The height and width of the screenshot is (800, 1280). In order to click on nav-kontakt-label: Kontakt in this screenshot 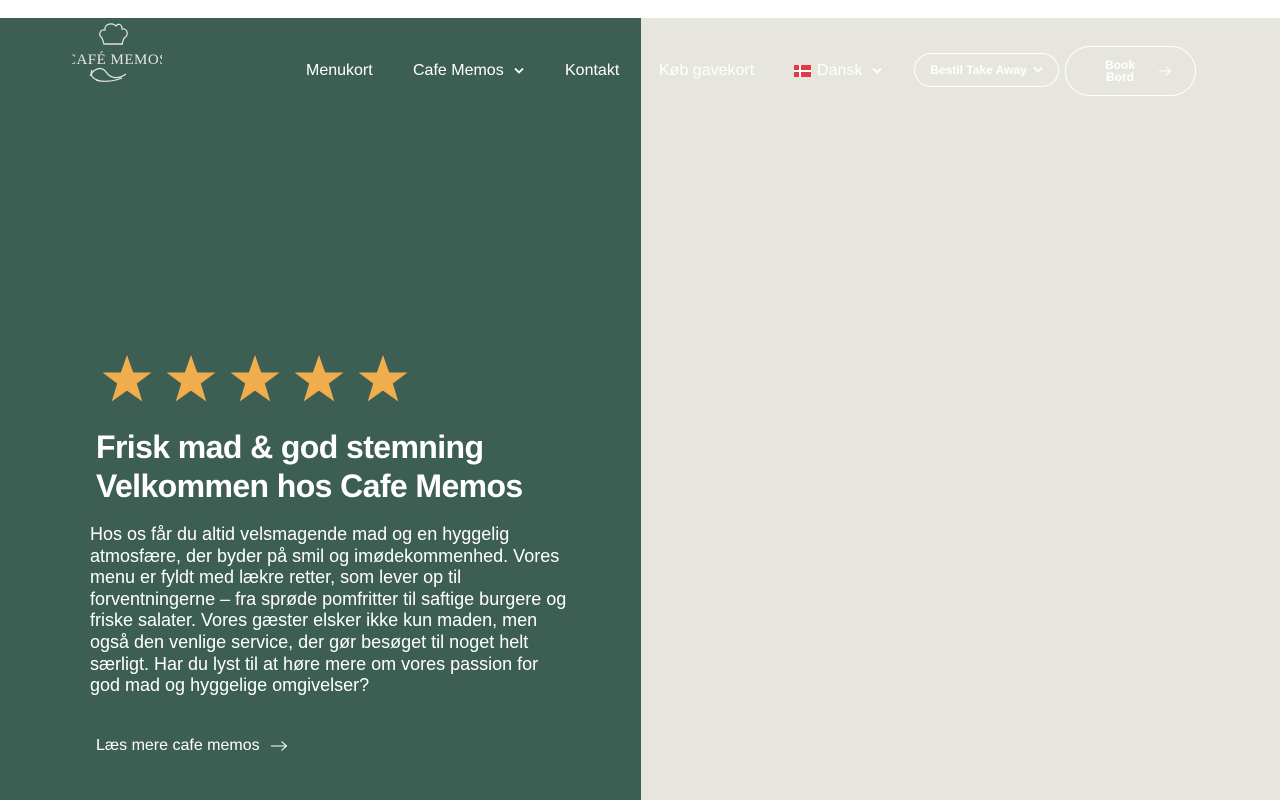, I will do `click(592, 70)`.